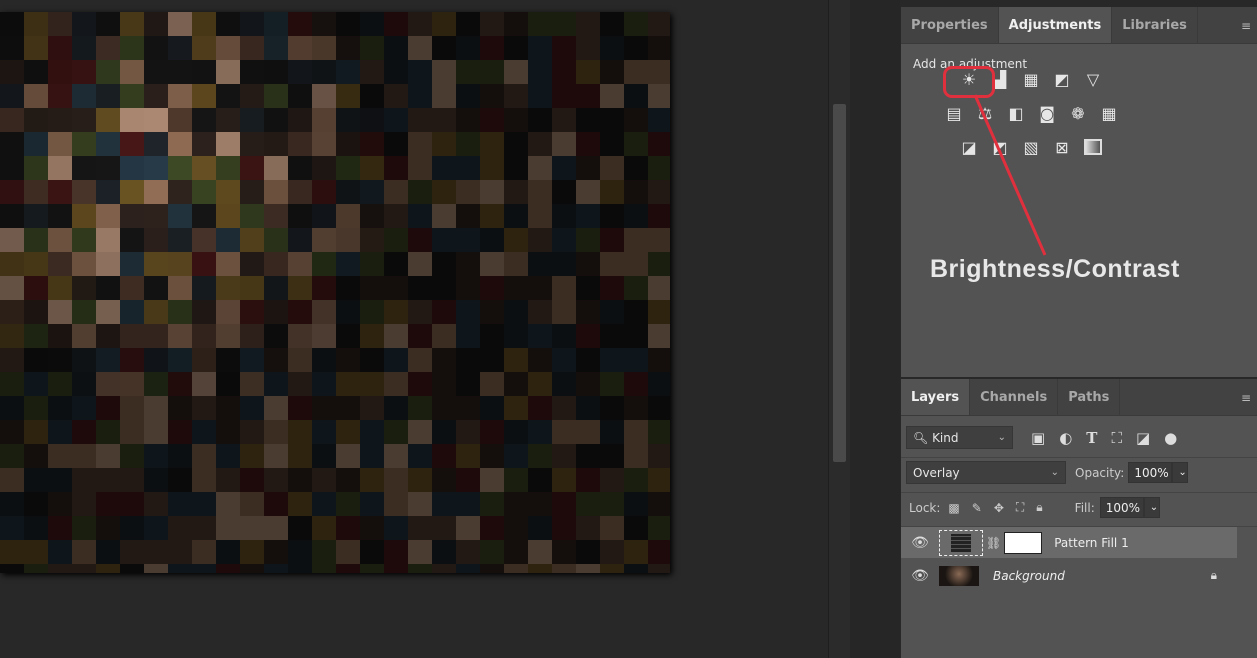 Image resolution: width=1257 pixels, height=658 pixels. I want to click on exposure-icon: ◩, so click(1062, 79).